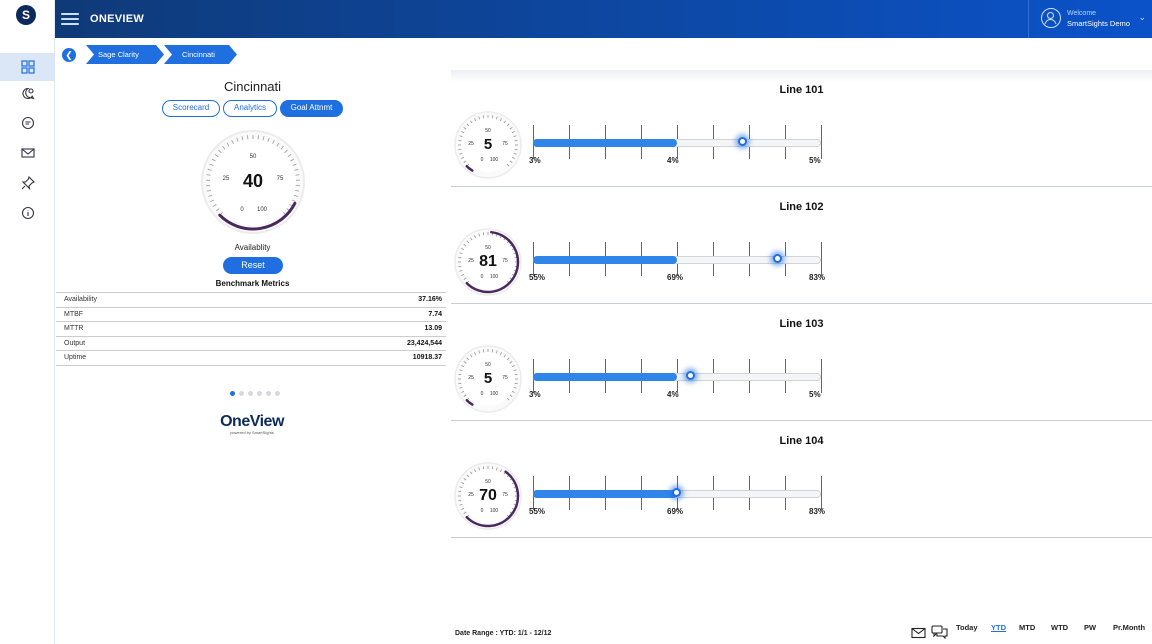 This screenshot has height=644, width=1152. Describe the element at coordinates (1027, 627) in the screenshot. I see `period-mtd: MTD` at that location.